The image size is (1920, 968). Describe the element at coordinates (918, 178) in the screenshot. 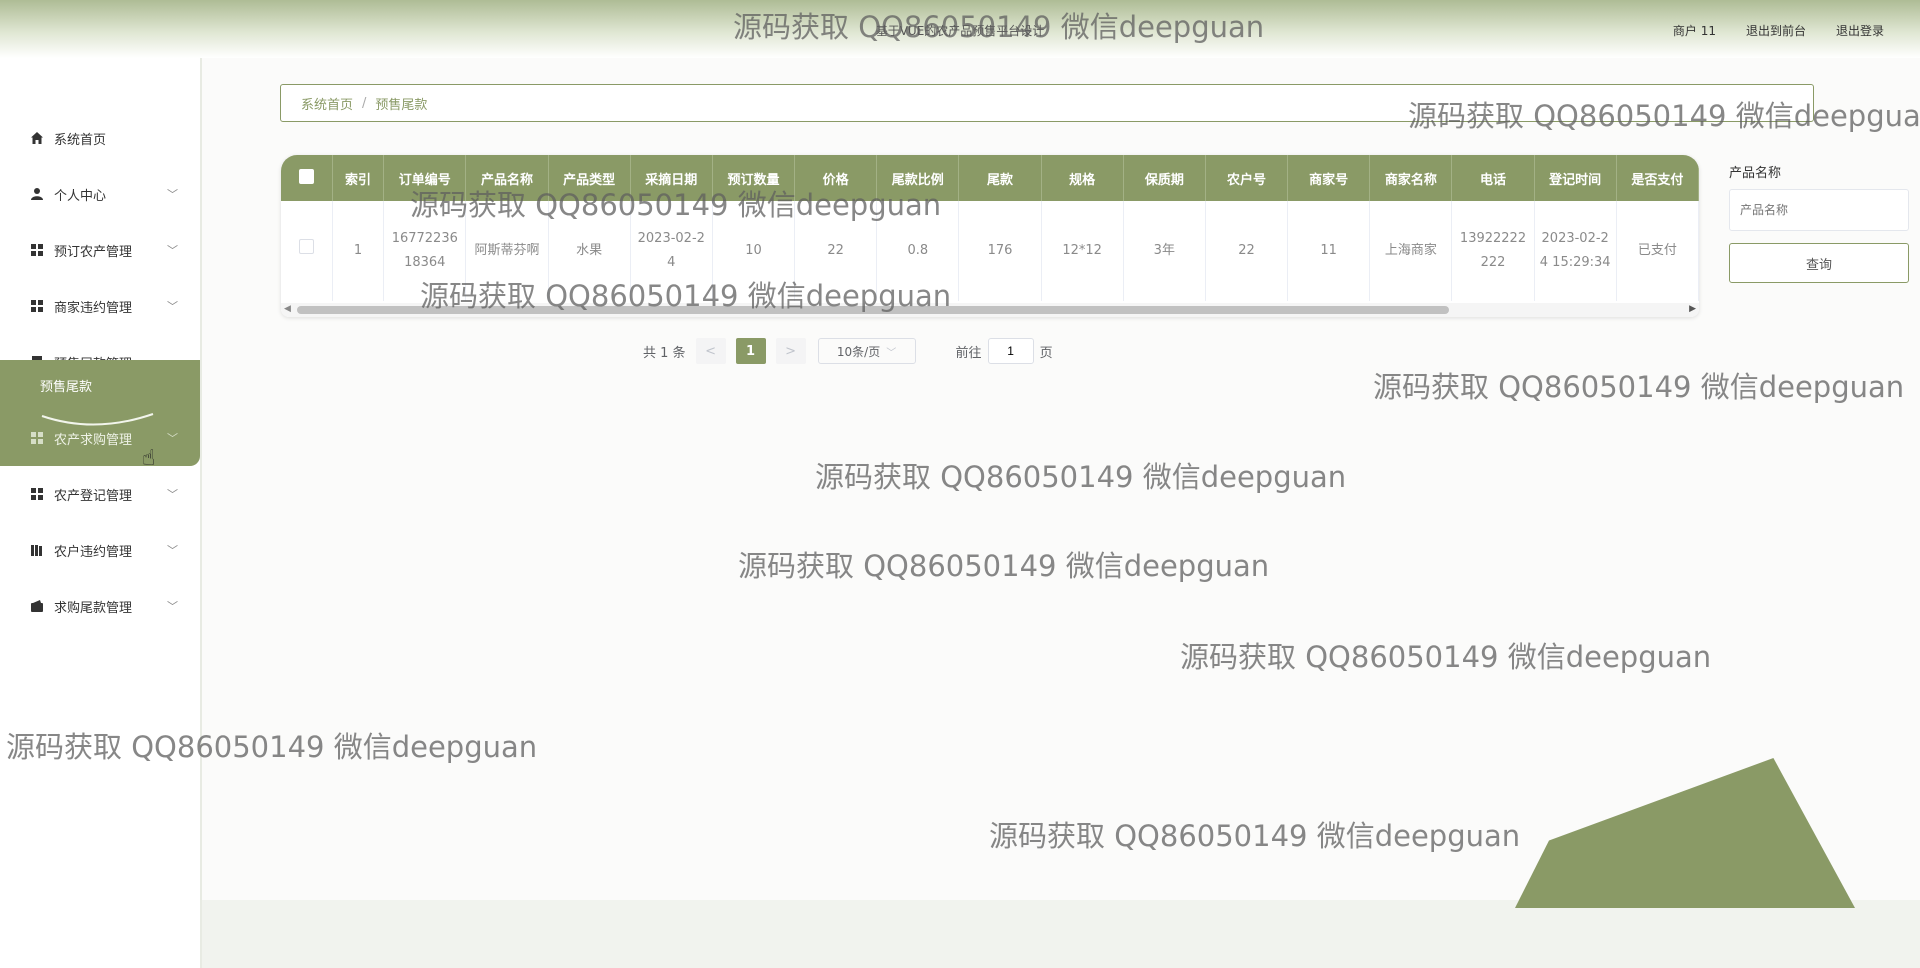

I see `column-header: 尾款比例` at that location.